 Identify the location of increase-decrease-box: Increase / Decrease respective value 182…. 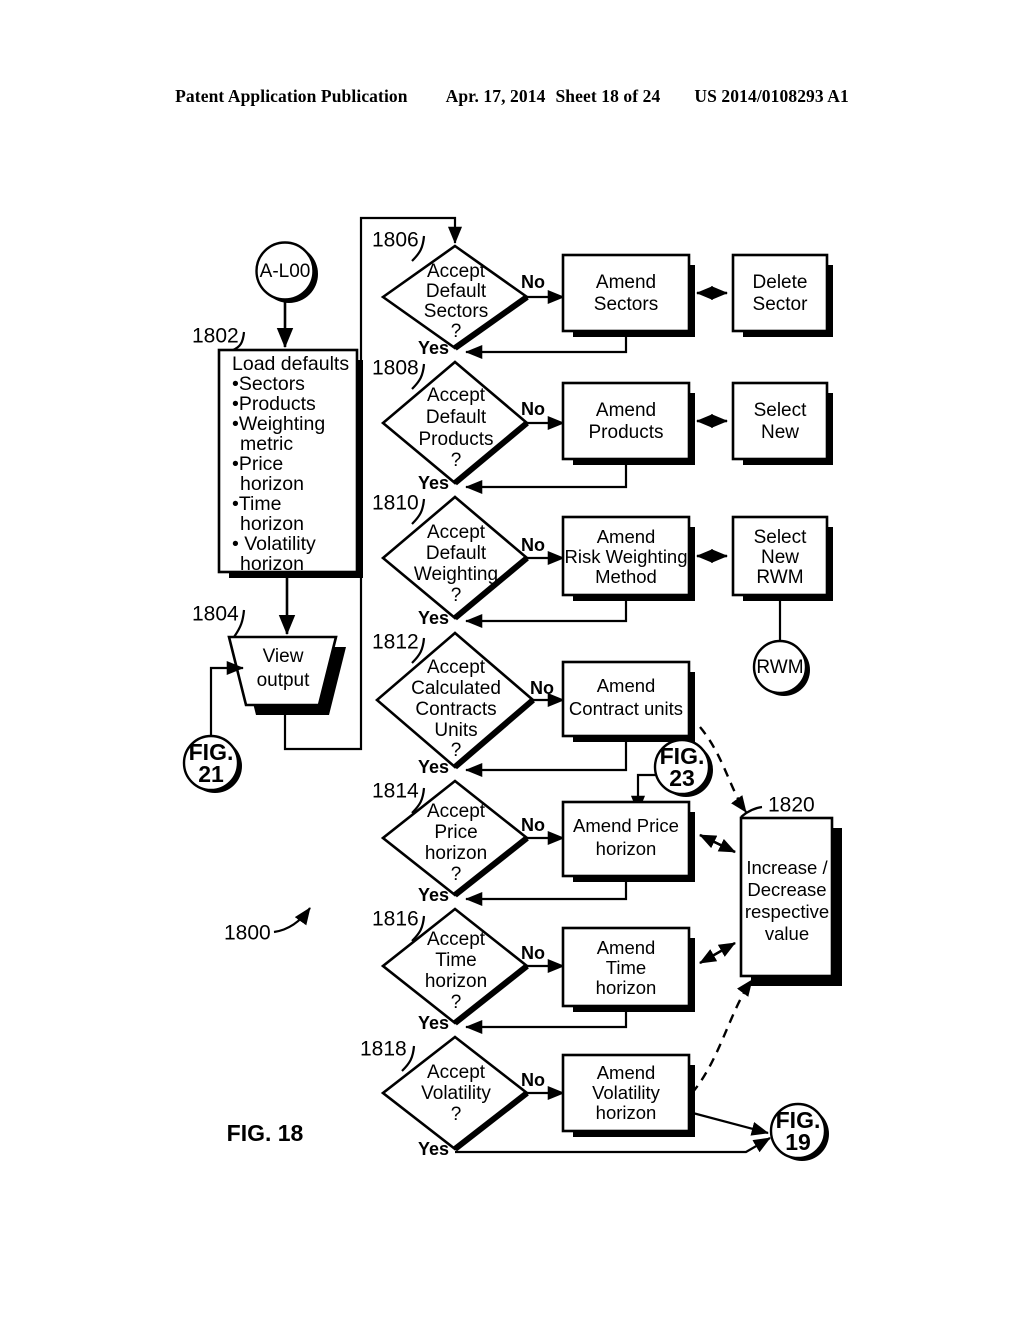
(790, 890).